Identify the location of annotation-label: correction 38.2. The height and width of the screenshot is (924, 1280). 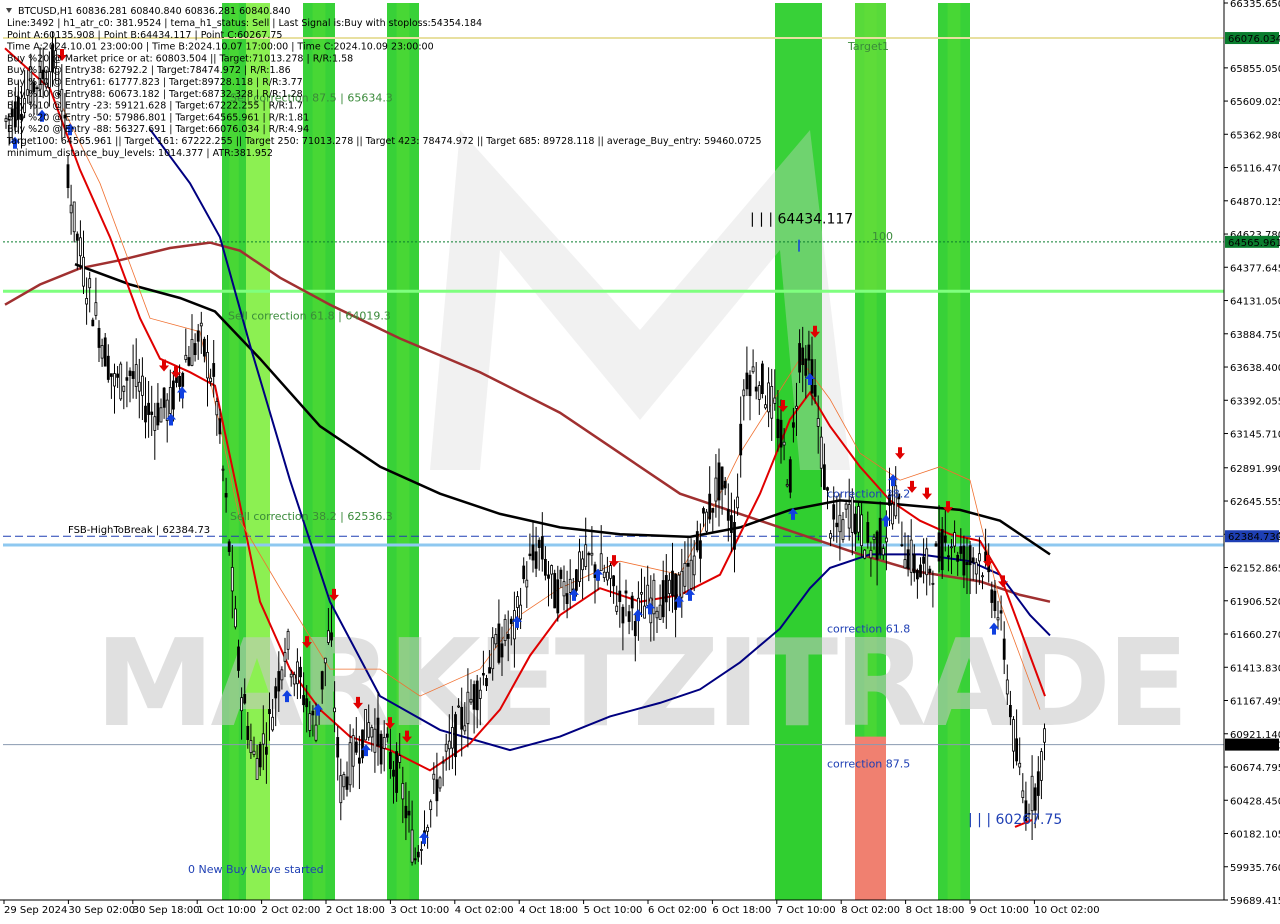
(868, 494).